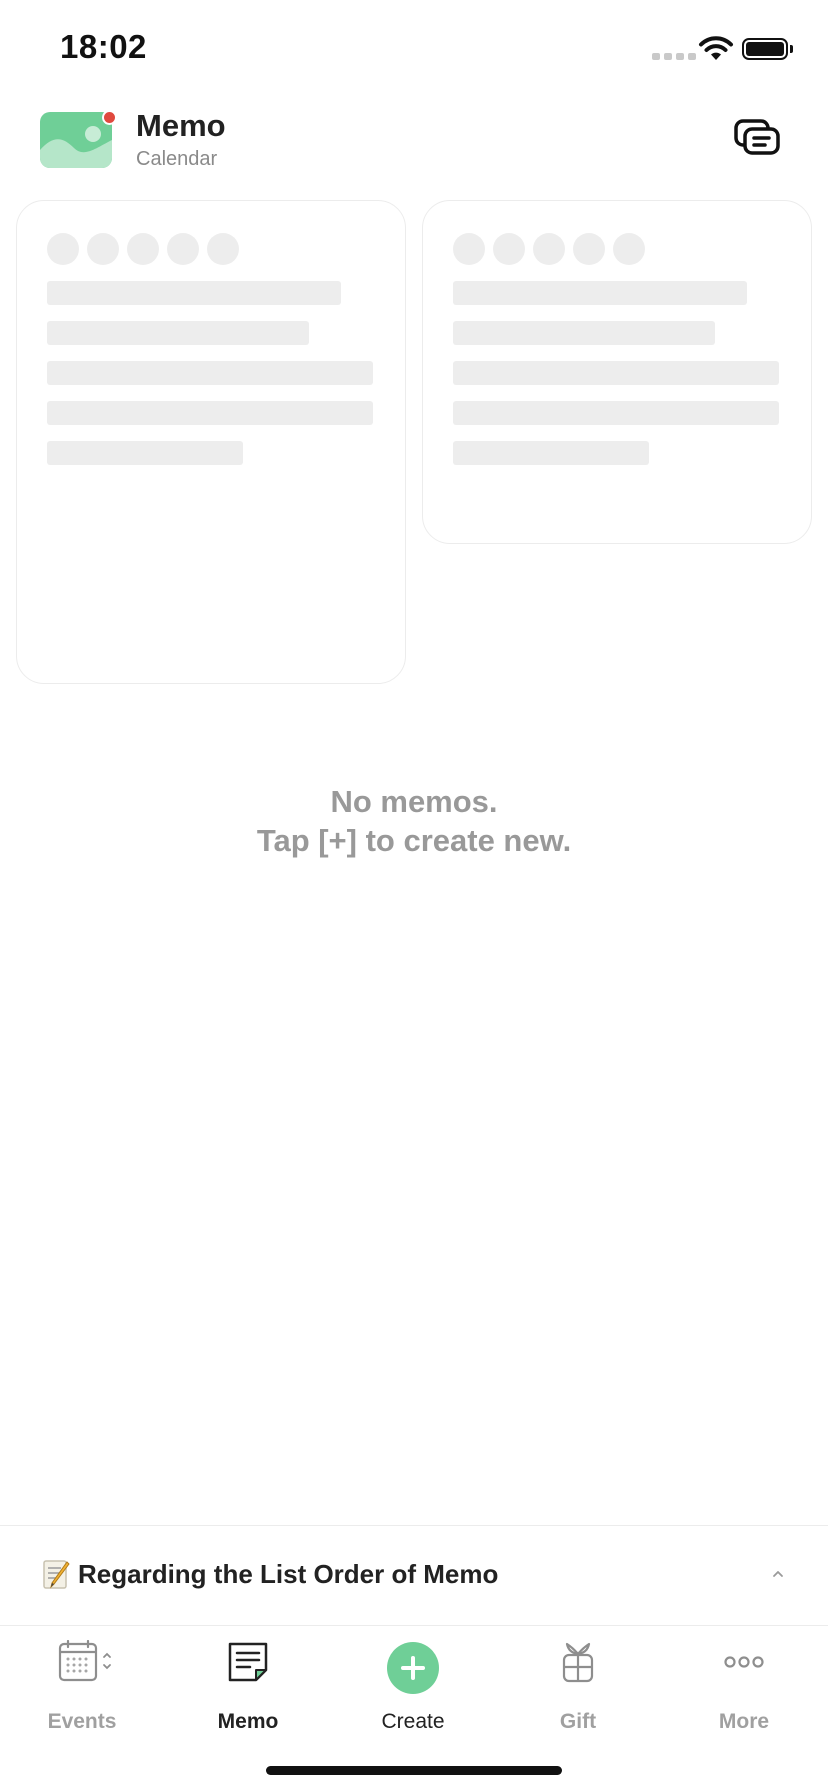 The width and height of the screenshot is (828, 1792). What do you see at coordinates (103, 46) in the screenshot?
I see `status-time: 18:02` at bounding box center [103, 46].